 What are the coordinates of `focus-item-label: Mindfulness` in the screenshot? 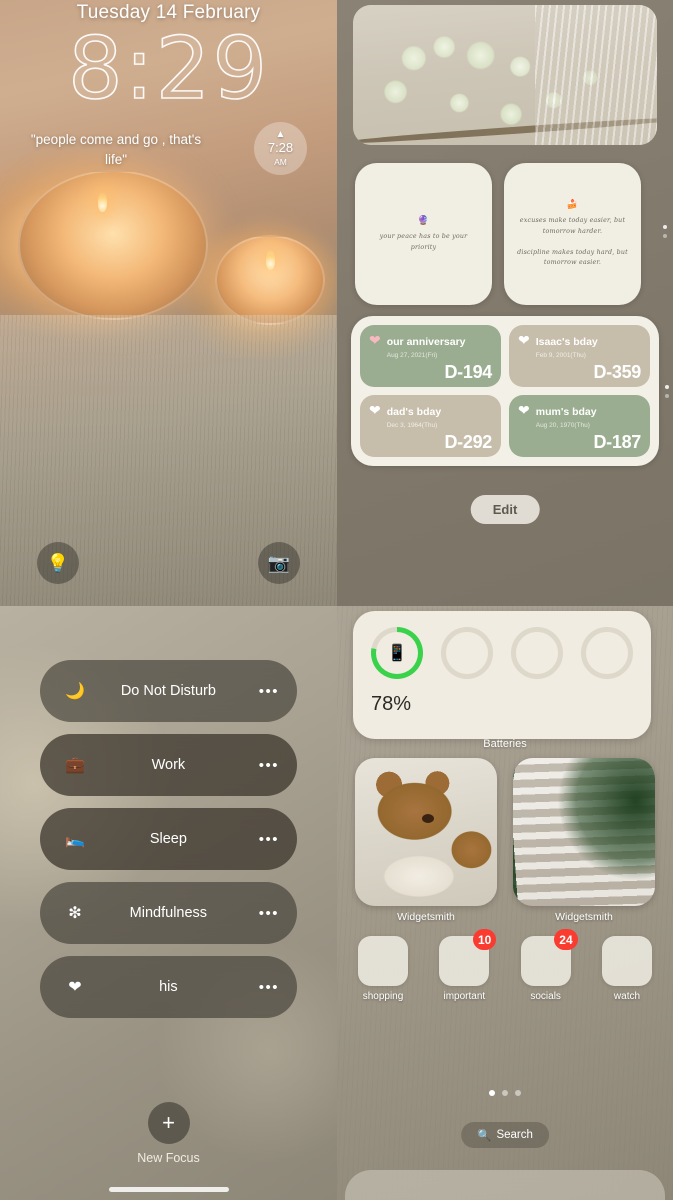 It's located at (168, 913).